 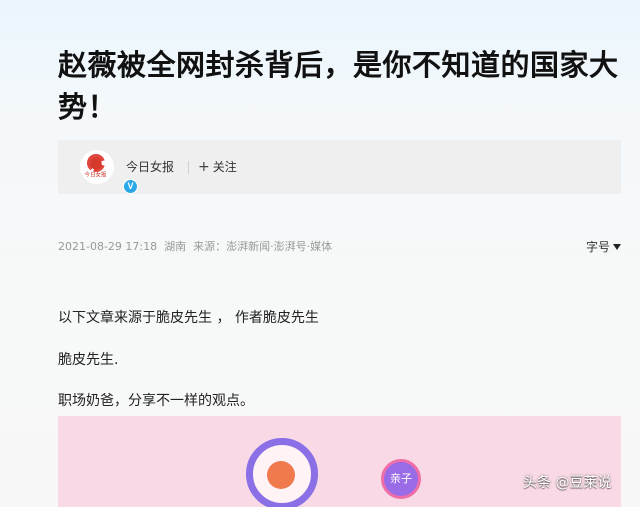 I want to click on publish-datetime: 2021-08-29 17:18, so click(x=108, y=246).